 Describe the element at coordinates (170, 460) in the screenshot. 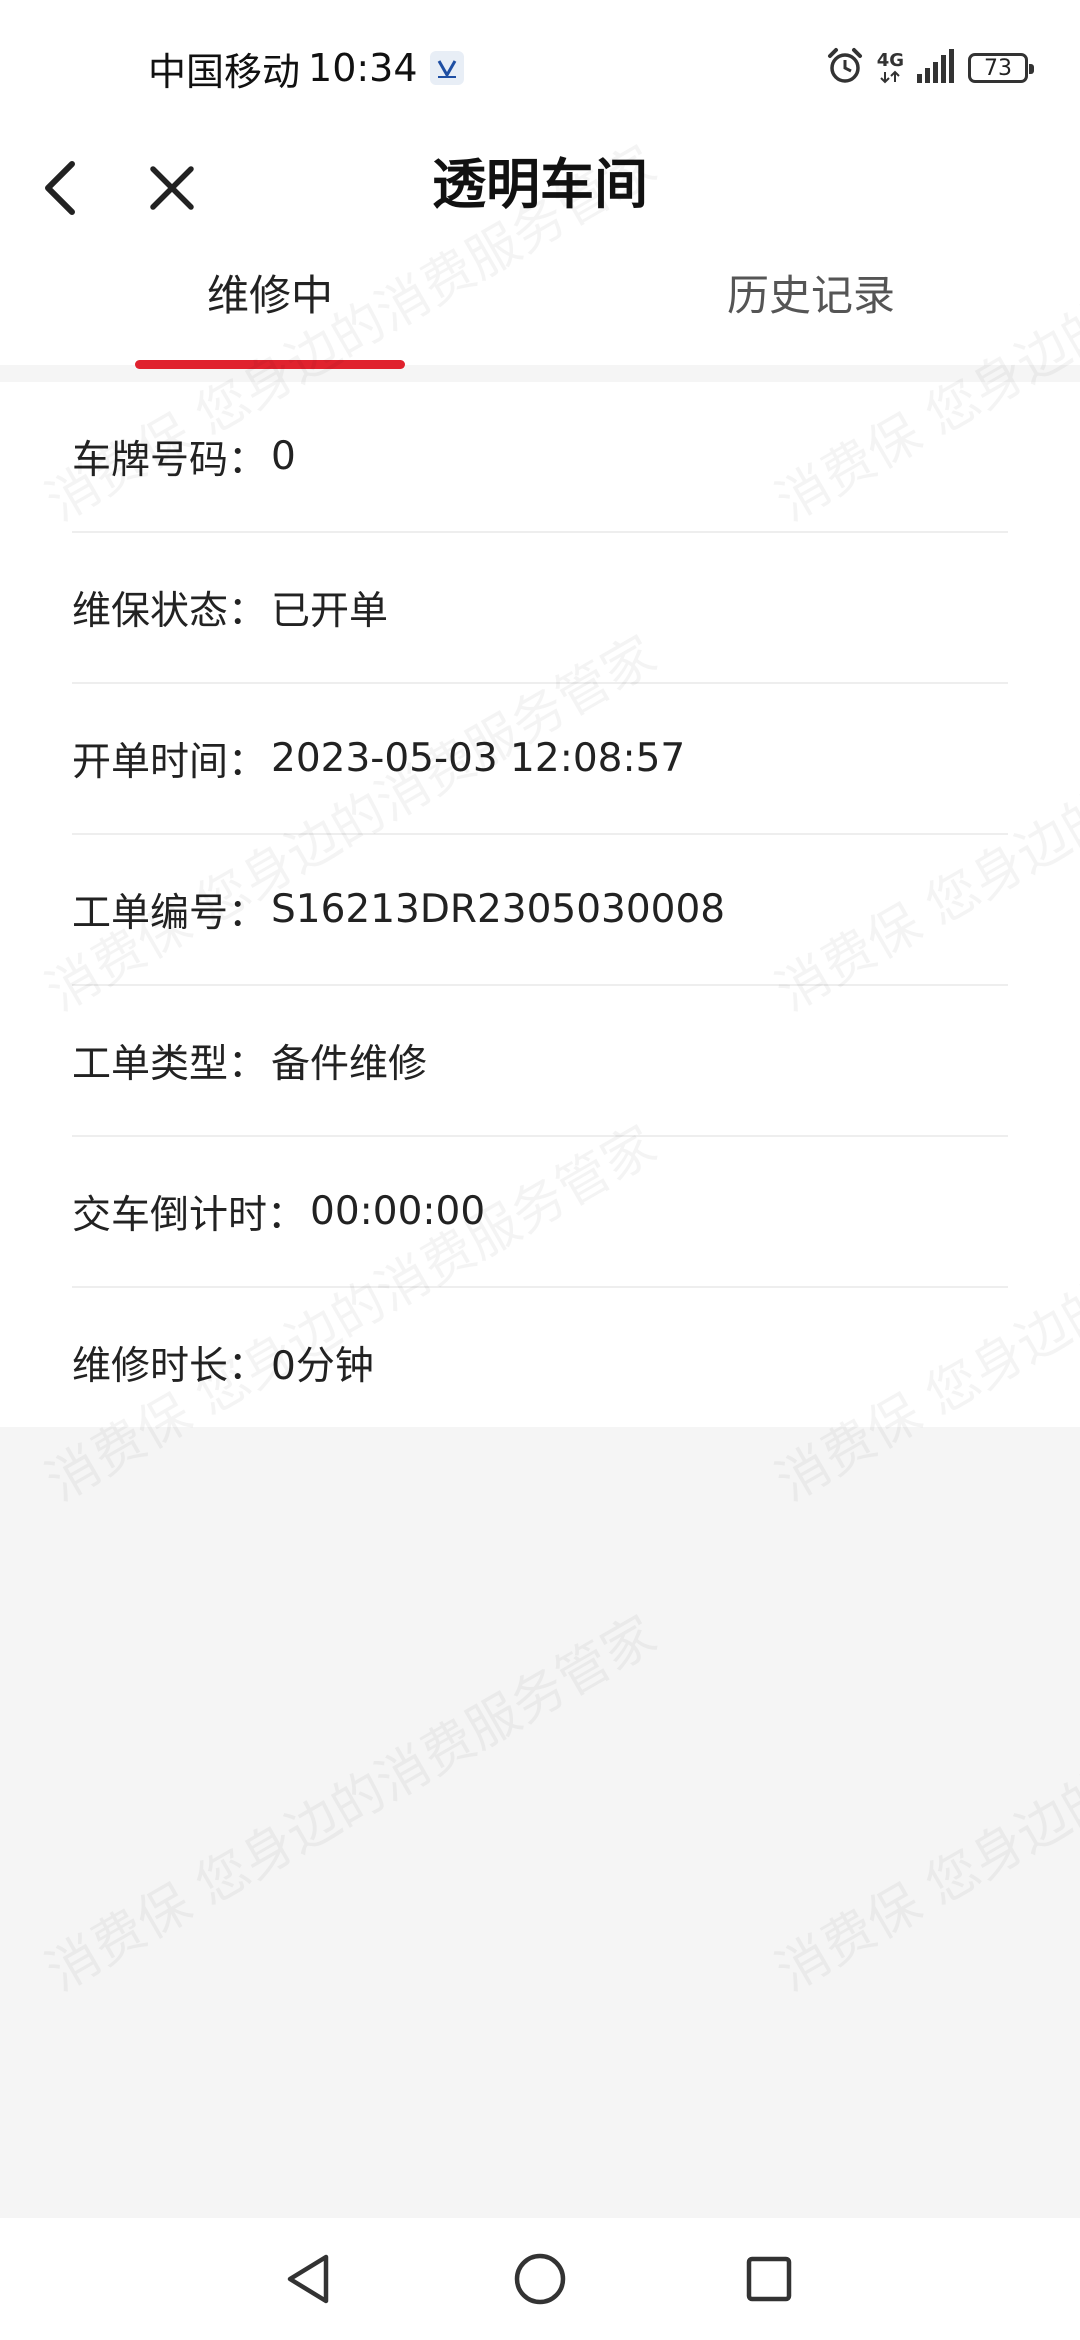

I see `info-label: 车牌号码：` at that location.